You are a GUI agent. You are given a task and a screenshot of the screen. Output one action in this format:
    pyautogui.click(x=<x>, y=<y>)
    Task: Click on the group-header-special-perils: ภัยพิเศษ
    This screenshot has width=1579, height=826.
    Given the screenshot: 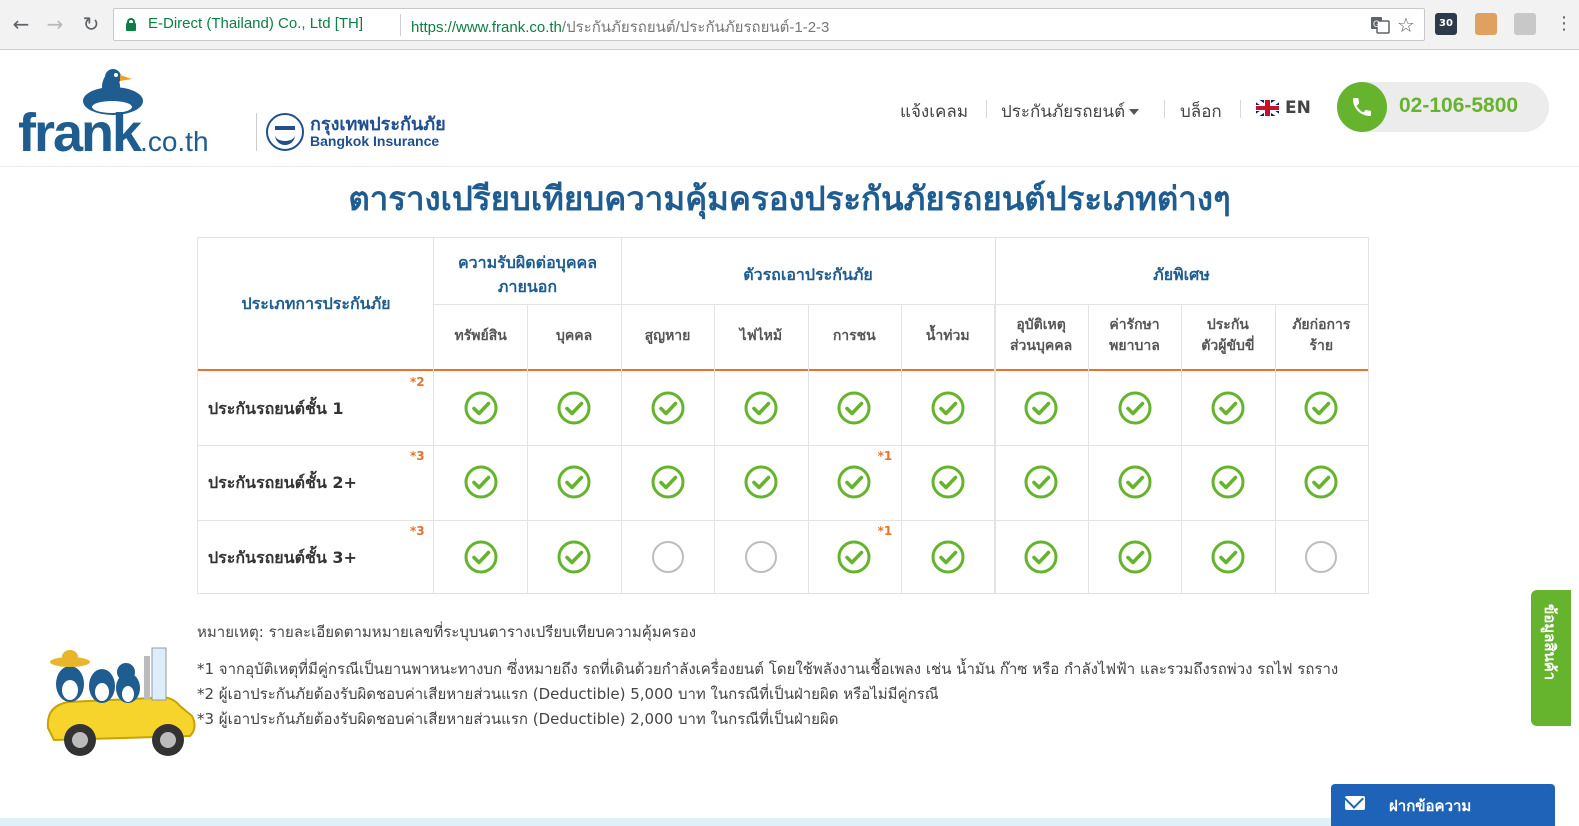 What is the action you would take?
    pyautogui.click(x=1181, y=274)
    